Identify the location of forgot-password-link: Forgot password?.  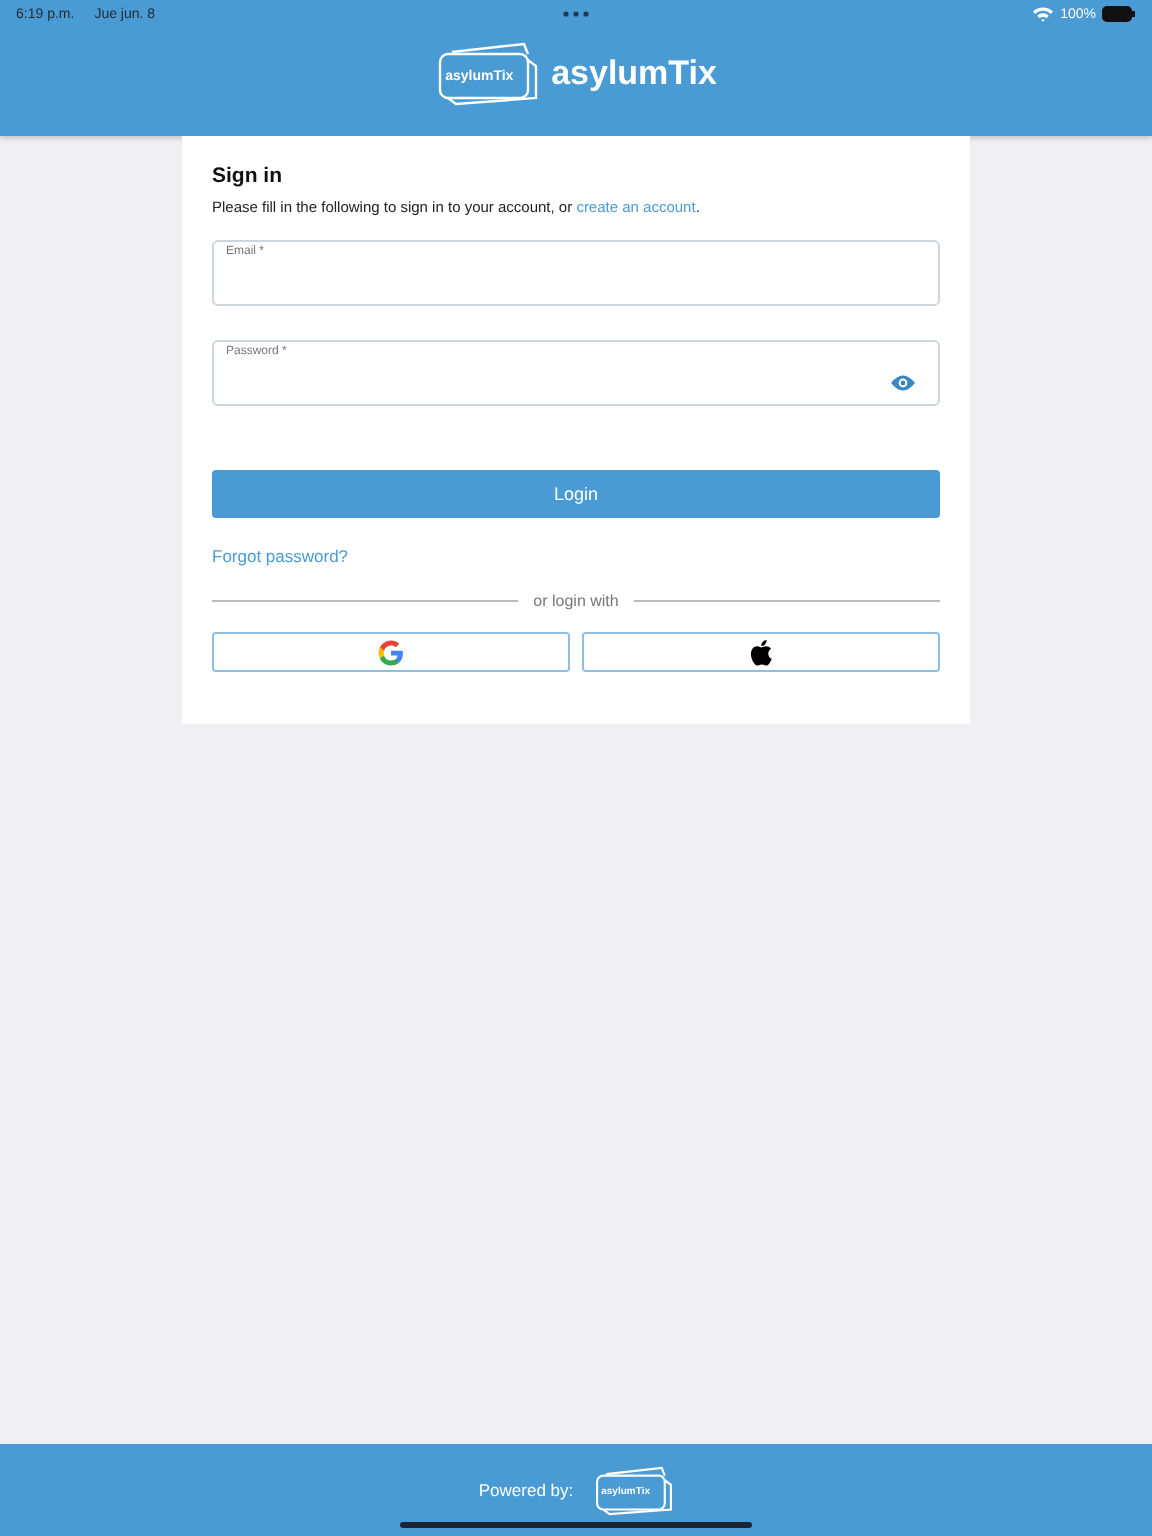
(280, 556).